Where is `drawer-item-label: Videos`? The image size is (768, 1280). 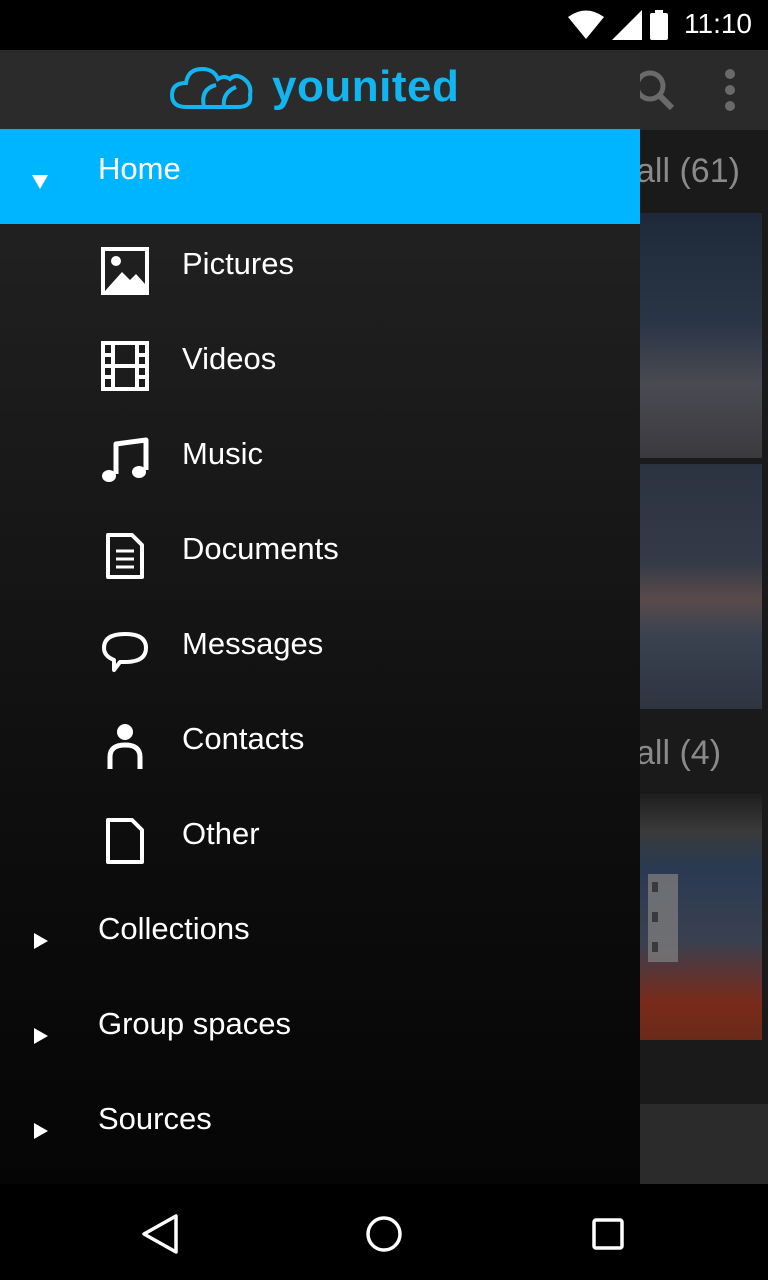
drawer-item-label: Videos is located at coordinates (229, 358).